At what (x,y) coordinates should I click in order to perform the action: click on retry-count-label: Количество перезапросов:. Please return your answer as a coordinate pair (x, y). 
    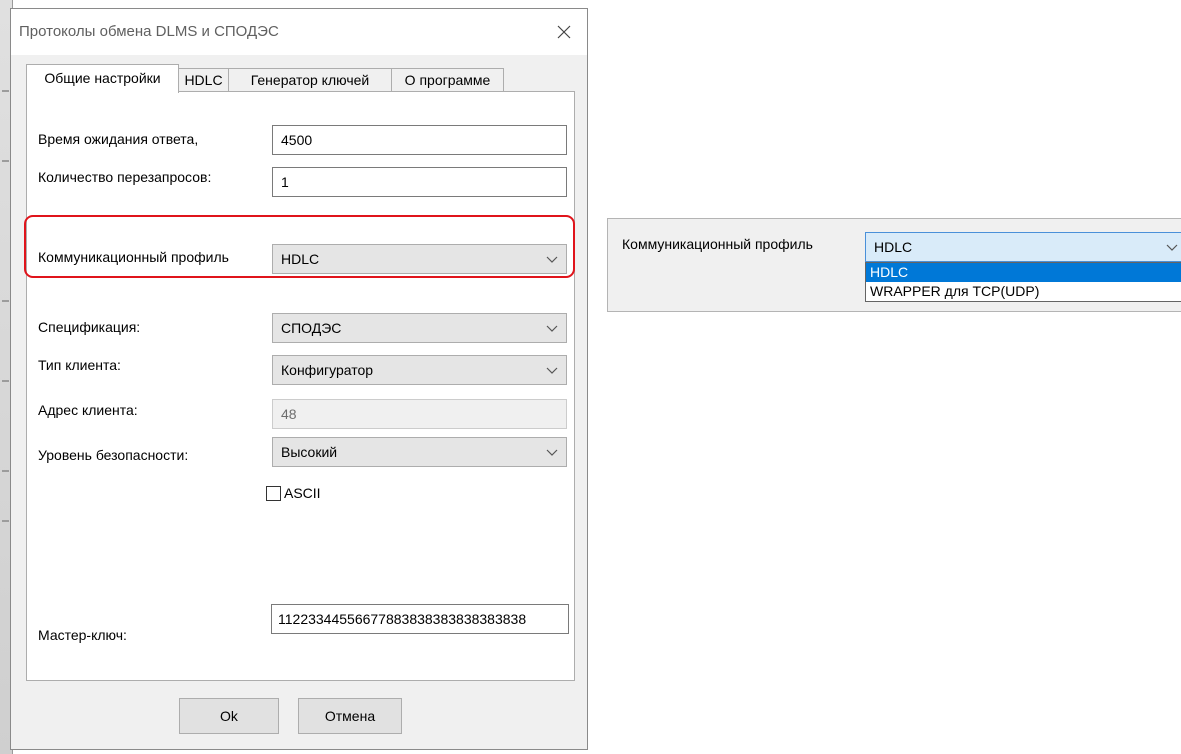
    Looking at the image, I should click on (125, 177).